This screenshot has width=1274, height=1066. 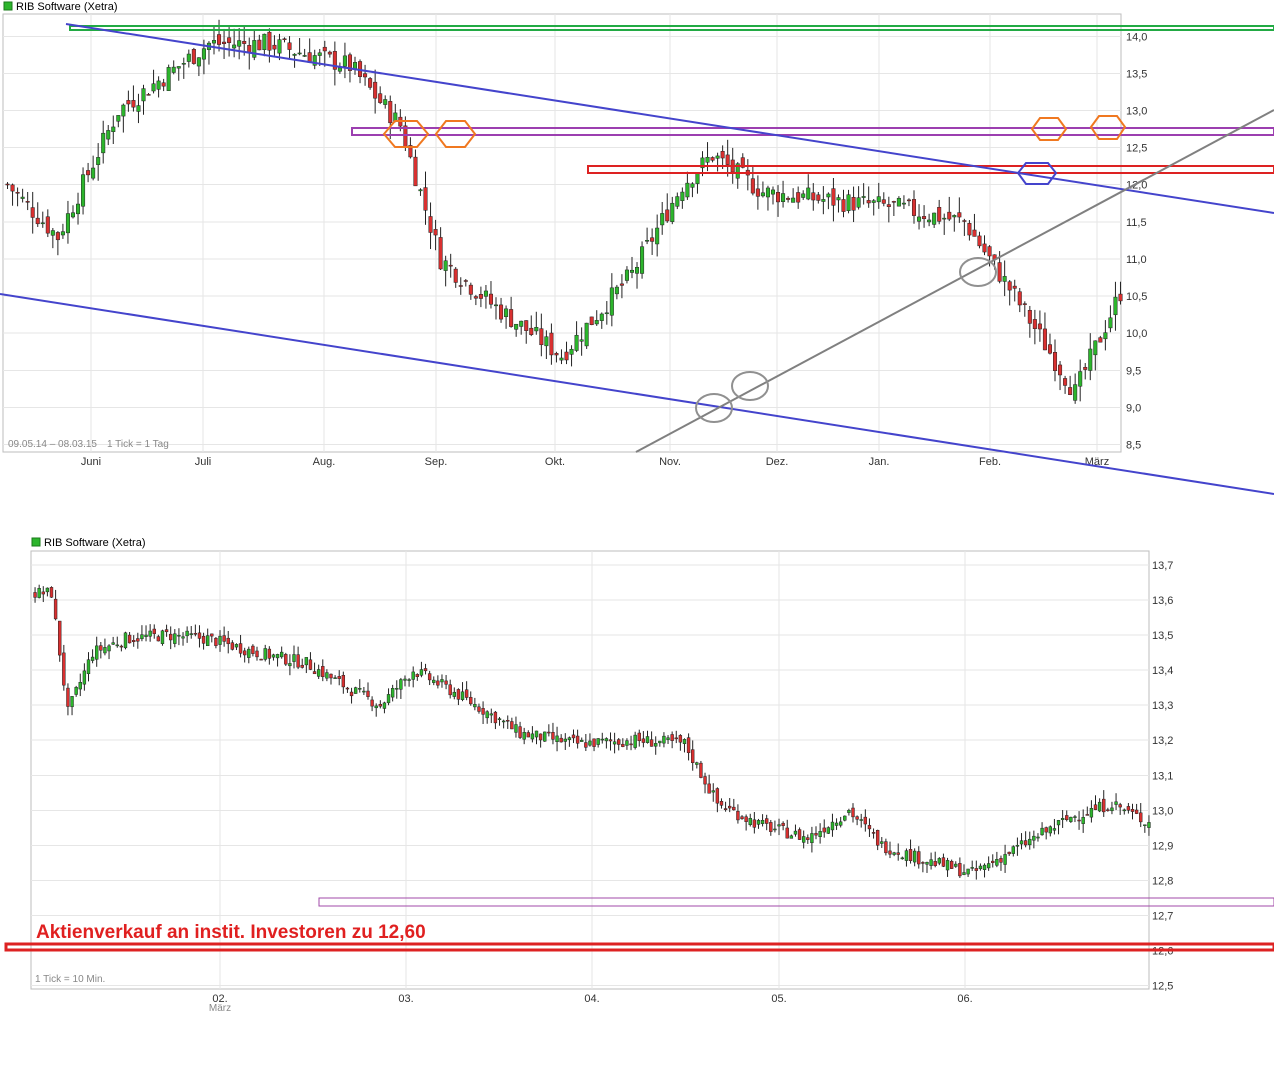 I want to click on y-tick-label: 13,5, so click(x=1162, y=636).